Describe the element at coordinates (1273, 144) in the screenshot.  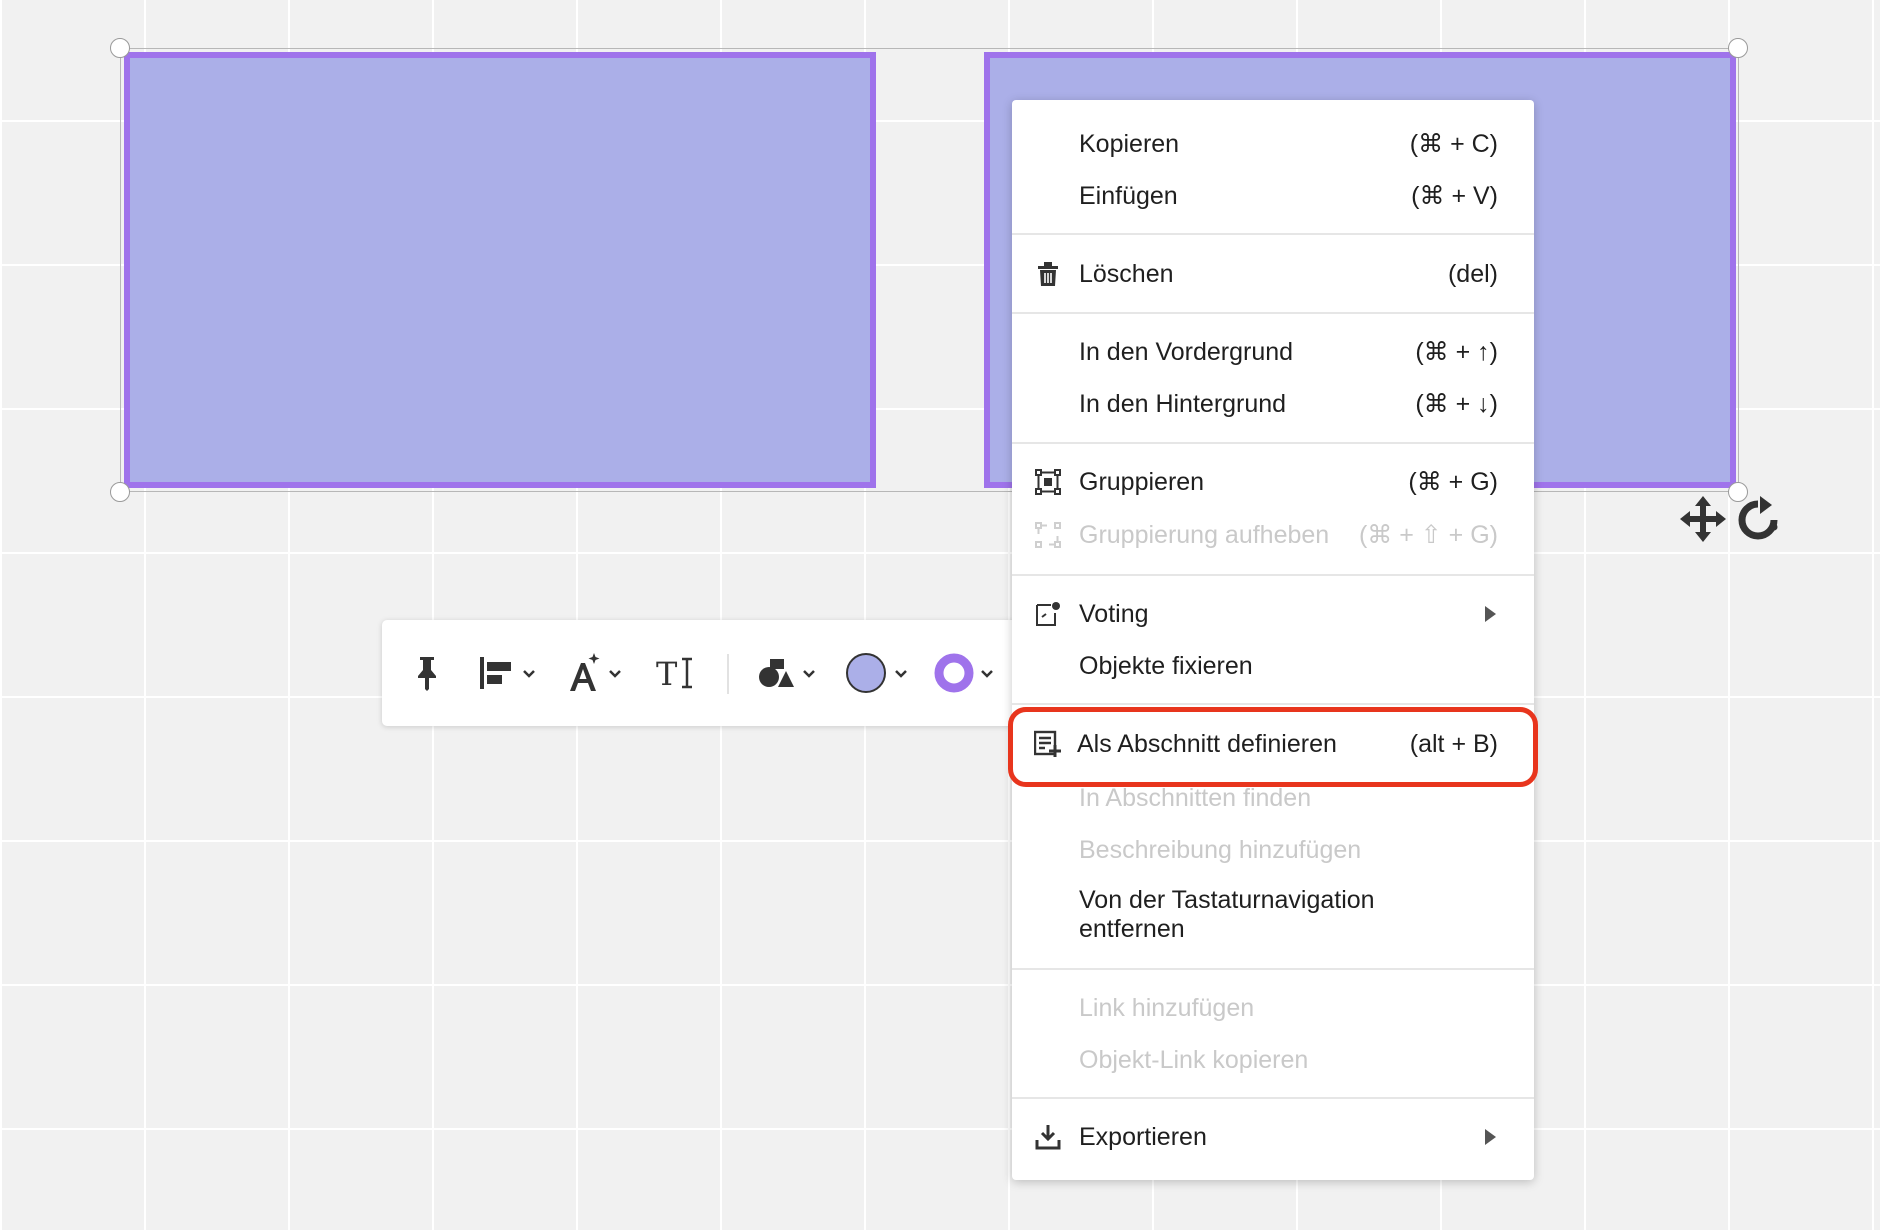
I see `menu-item-kopieren: Kopieren (⌘ + C)` at that location.